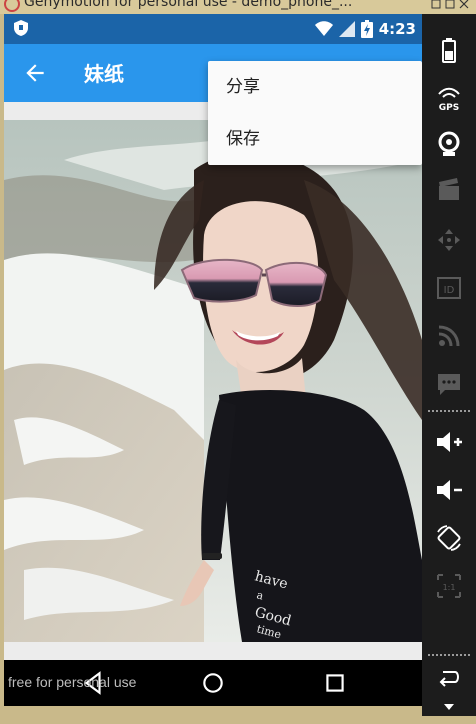 The width and height of the screenshot is (476, 724). What do you see at coordinates (449, 190) in the screenshot?
I see `clapper-icon` at bounding box center [449, 190].